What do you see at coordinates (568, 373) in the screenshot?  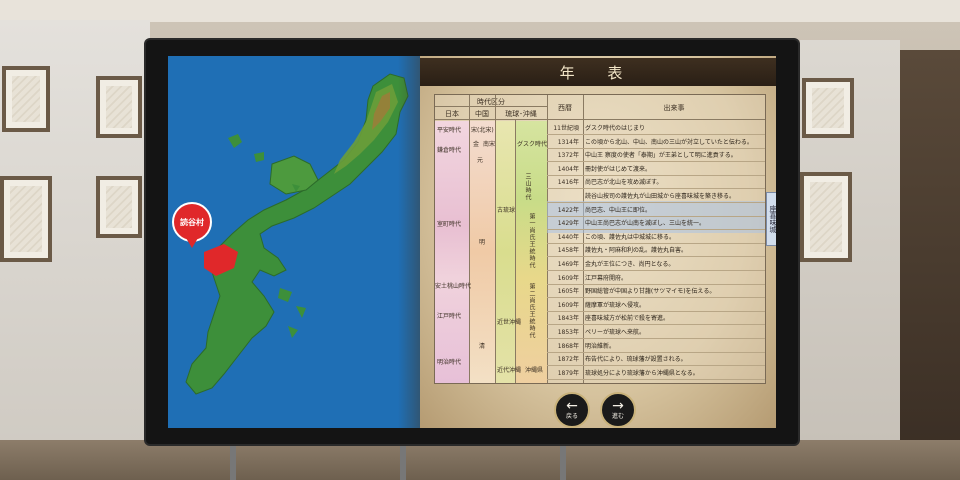 I see `year-cell: 1879年` at bounding box center [568, 373].